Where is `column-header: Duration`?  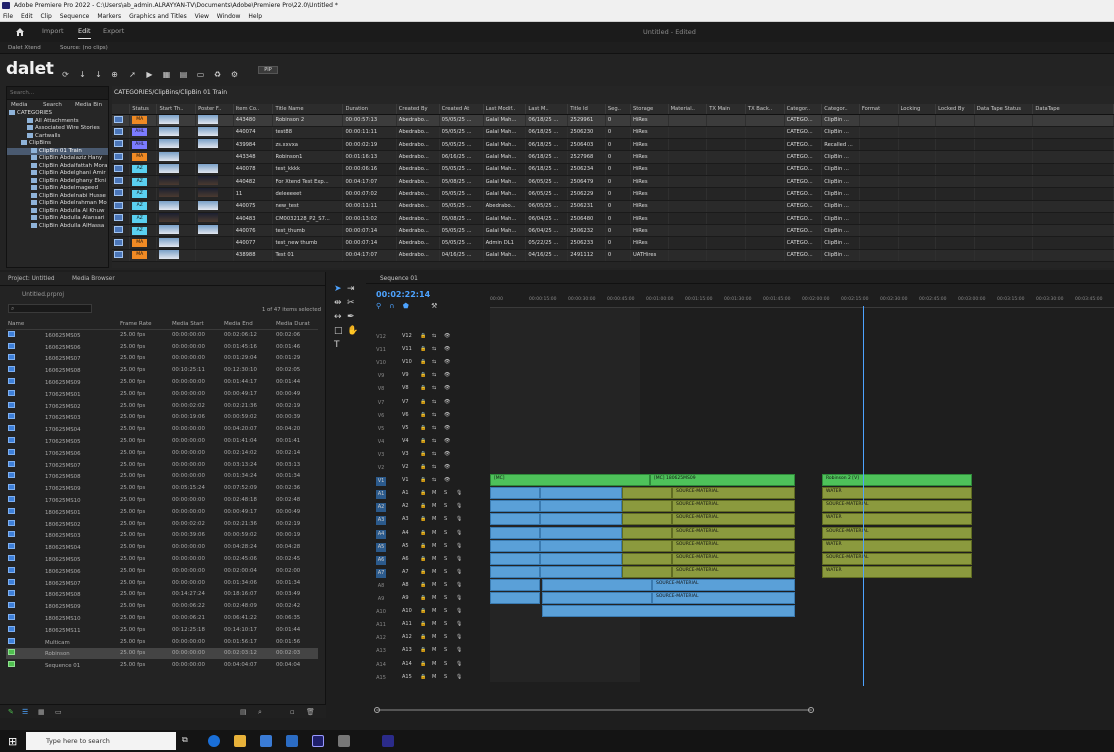
column-header: Duration is located at coordinates (369, 109).